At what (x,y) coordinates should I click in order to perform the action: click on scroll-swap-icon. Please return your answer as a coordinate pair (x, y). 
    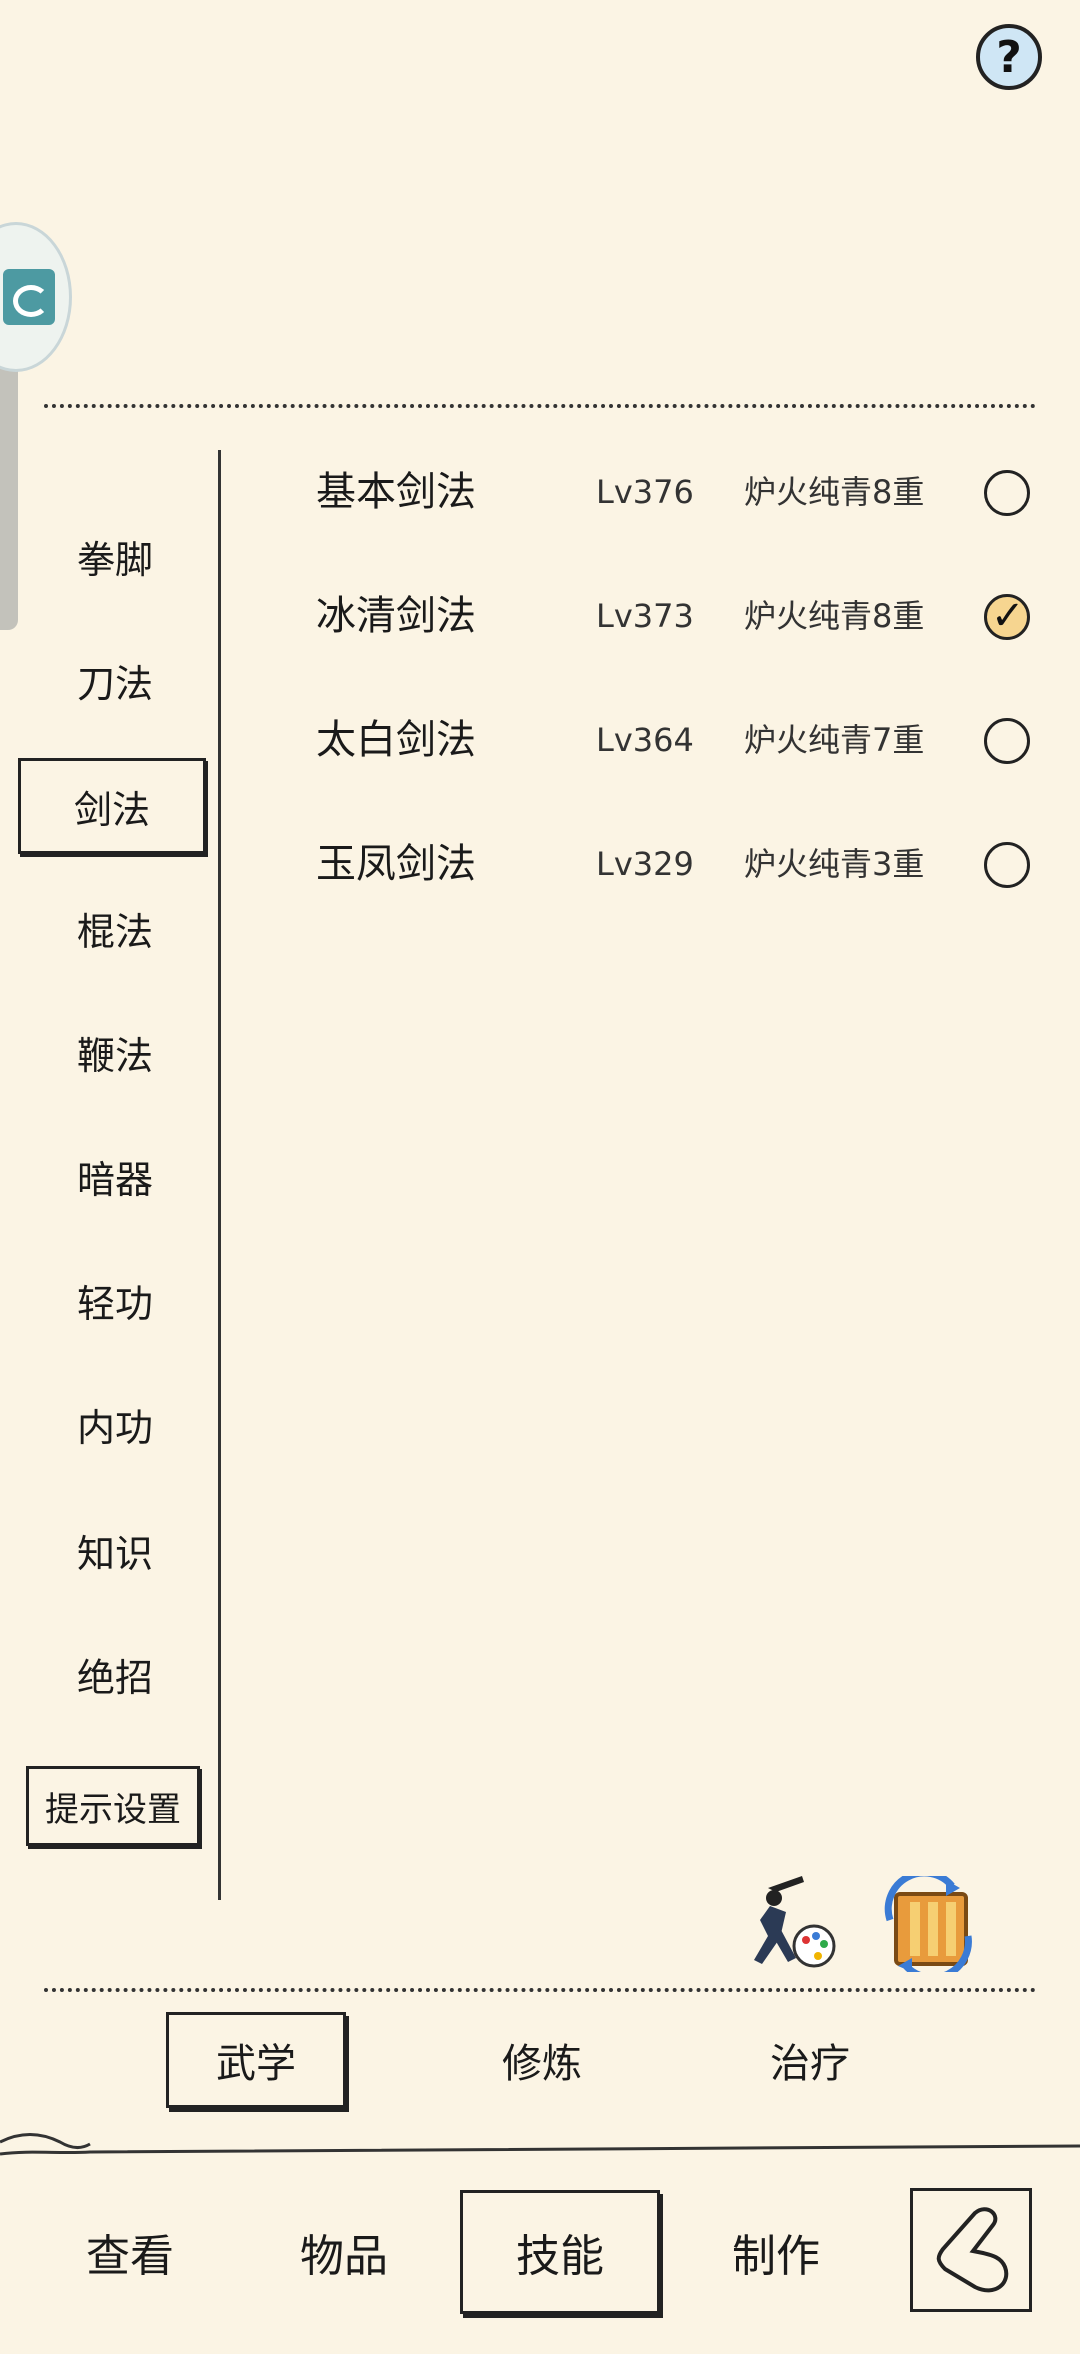
    Looking at the image, I should click on (928, 1924).